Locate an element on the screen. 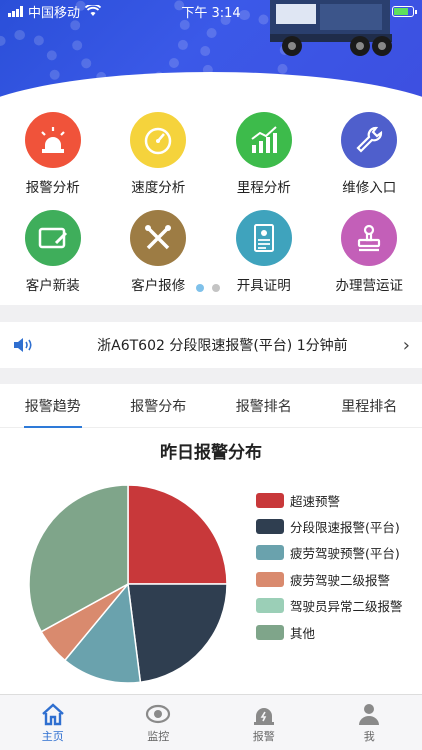 The image size is (422, 750). alarm-notice-bar: 浙A6T602 分段限速报警(平台) 1分钟前 › is located at coordinates (211, 345).